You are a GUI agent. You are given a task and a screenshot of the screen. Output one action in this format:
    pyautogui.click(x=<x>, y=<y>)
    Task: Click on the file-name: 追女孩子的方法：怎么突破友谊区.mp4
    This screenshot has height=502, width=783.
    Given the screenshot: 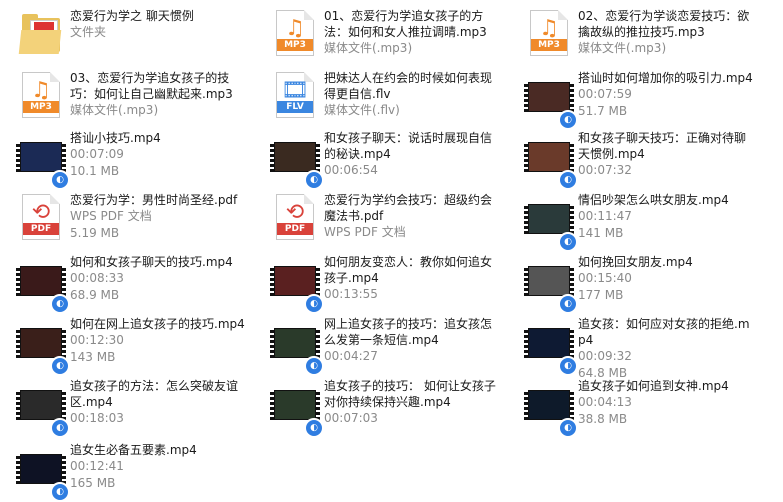 What is the action you would take?
    pyautogui.click(x=154, y=394)
    